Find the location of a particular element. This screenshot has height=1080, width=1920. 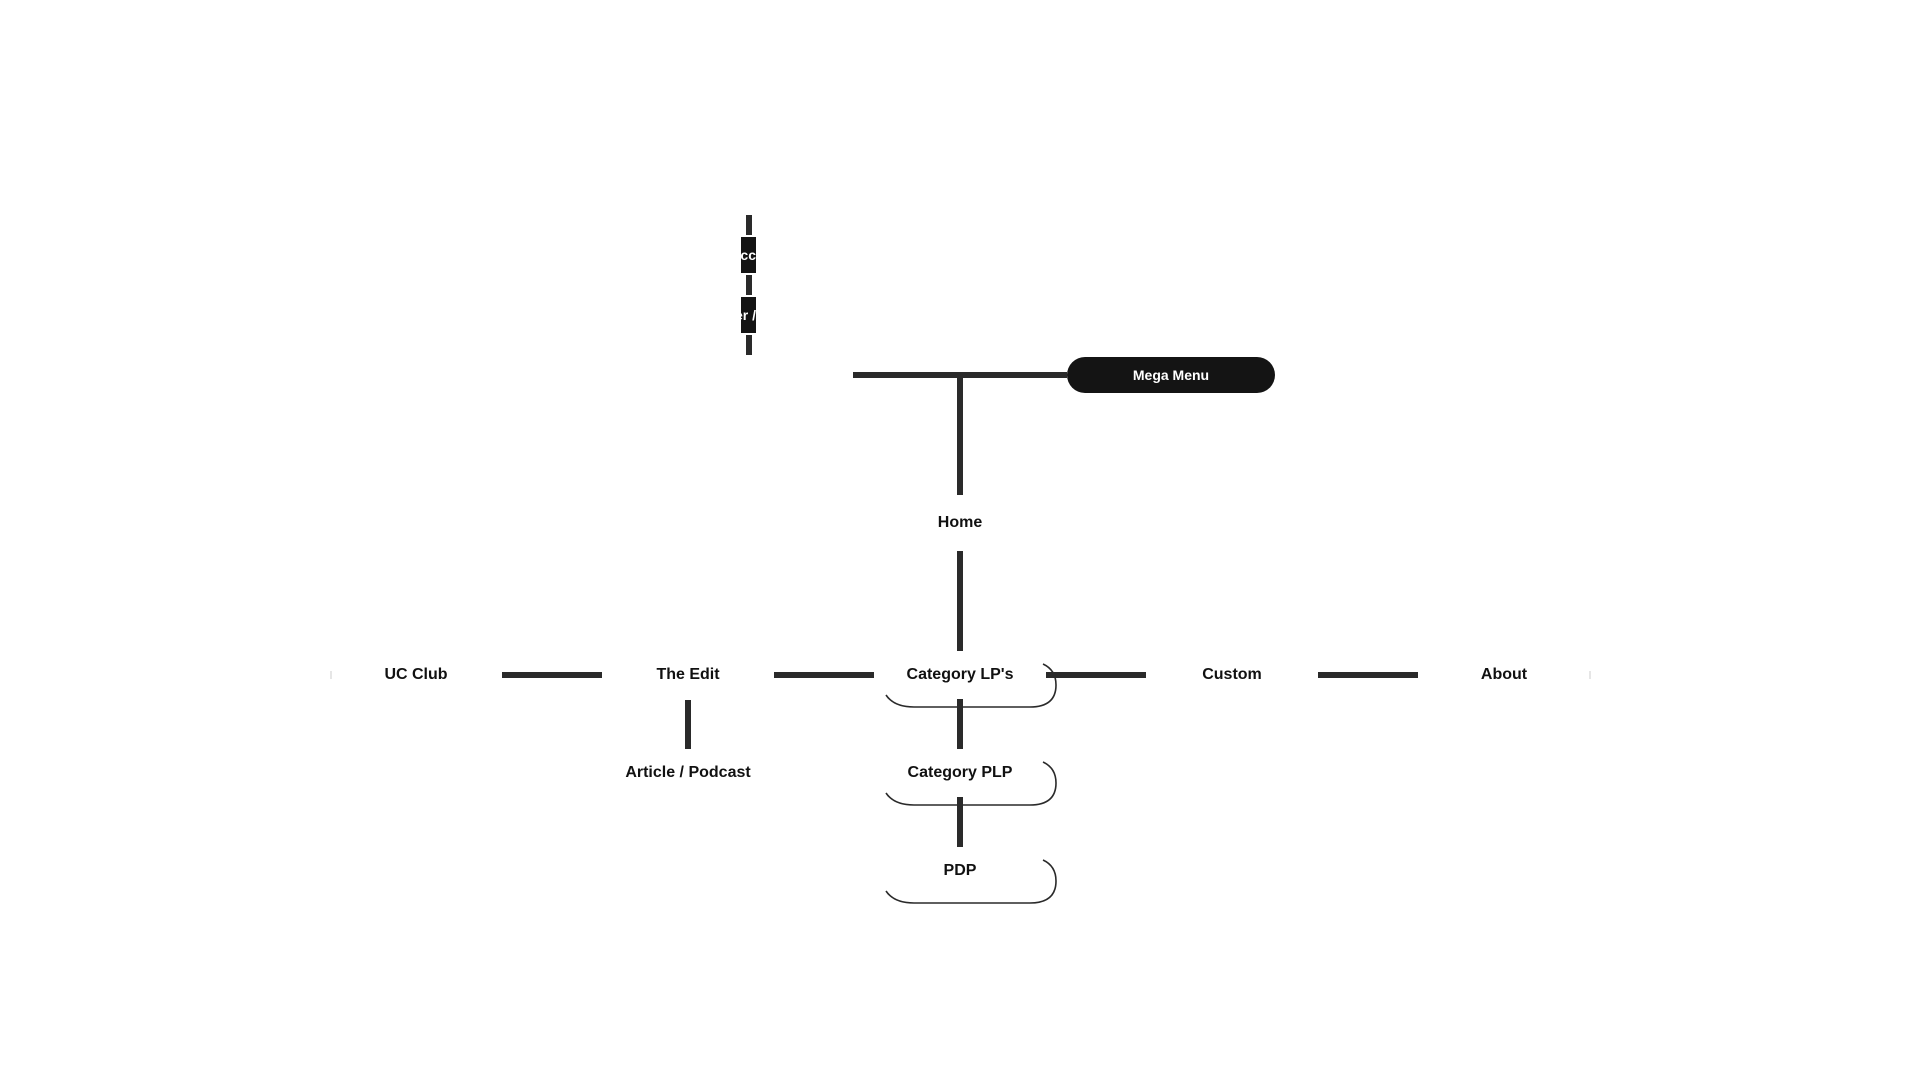

about-node: About is located at coordinates (1504, 675).